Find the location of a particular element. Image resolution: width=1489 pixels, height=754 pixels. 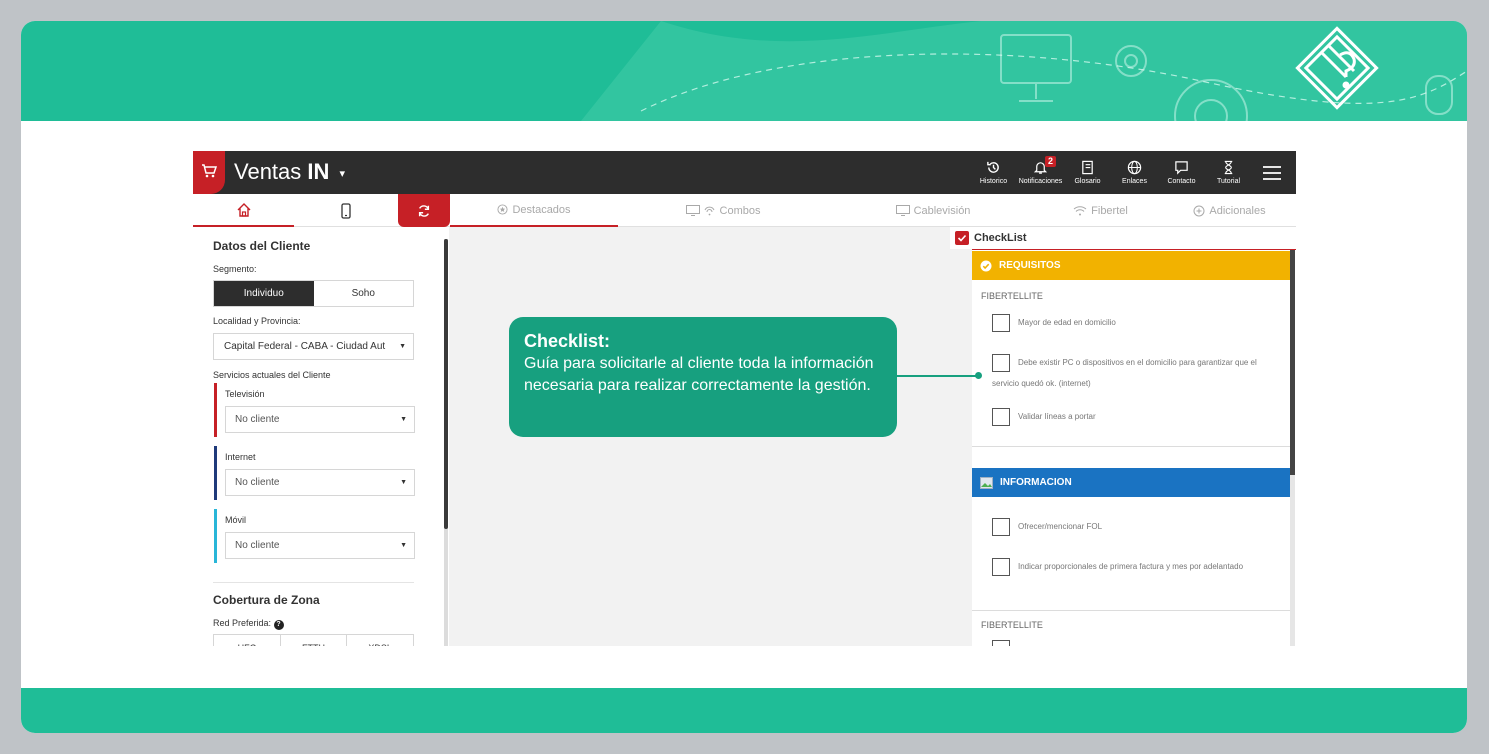

coverage-title: Cobertura de Zona is located at coordinates (266, 600).